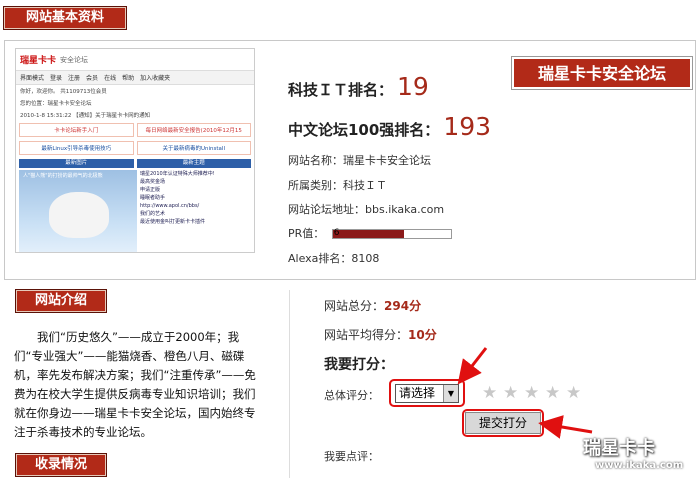  Describe the element at coordinates (525, 393) in the screenshot. I see `annotation-arrows` at that location.